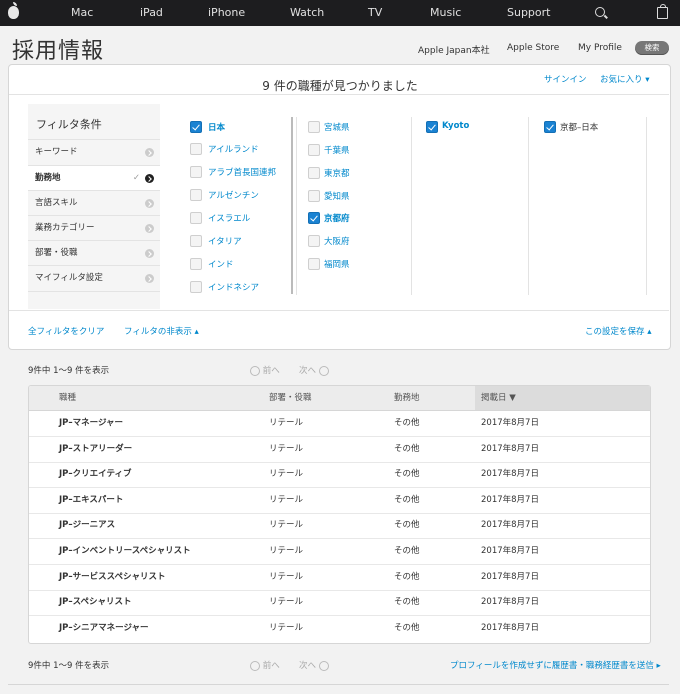 The image size is (680, 694). What do you see at coordinates (618, 331) in the screenshot?
I see `save-settings-link: この設定を保存 ▴` at bounding box center [618, 331].